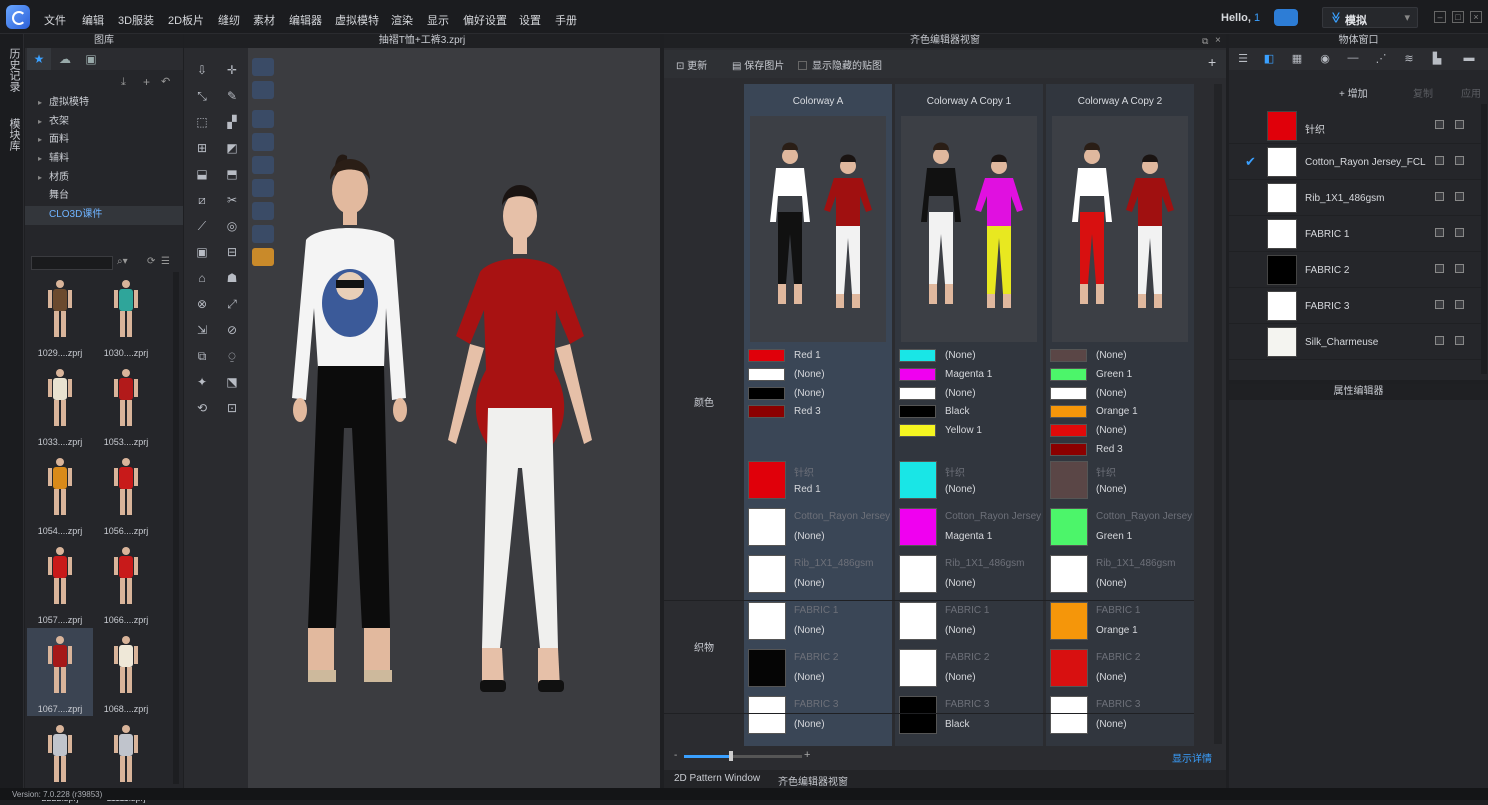  What do you see at coordinates (1205, 41) in the screenshot?
I see `panel-float-icon: ⧉` at bounding box center [1205, 41].